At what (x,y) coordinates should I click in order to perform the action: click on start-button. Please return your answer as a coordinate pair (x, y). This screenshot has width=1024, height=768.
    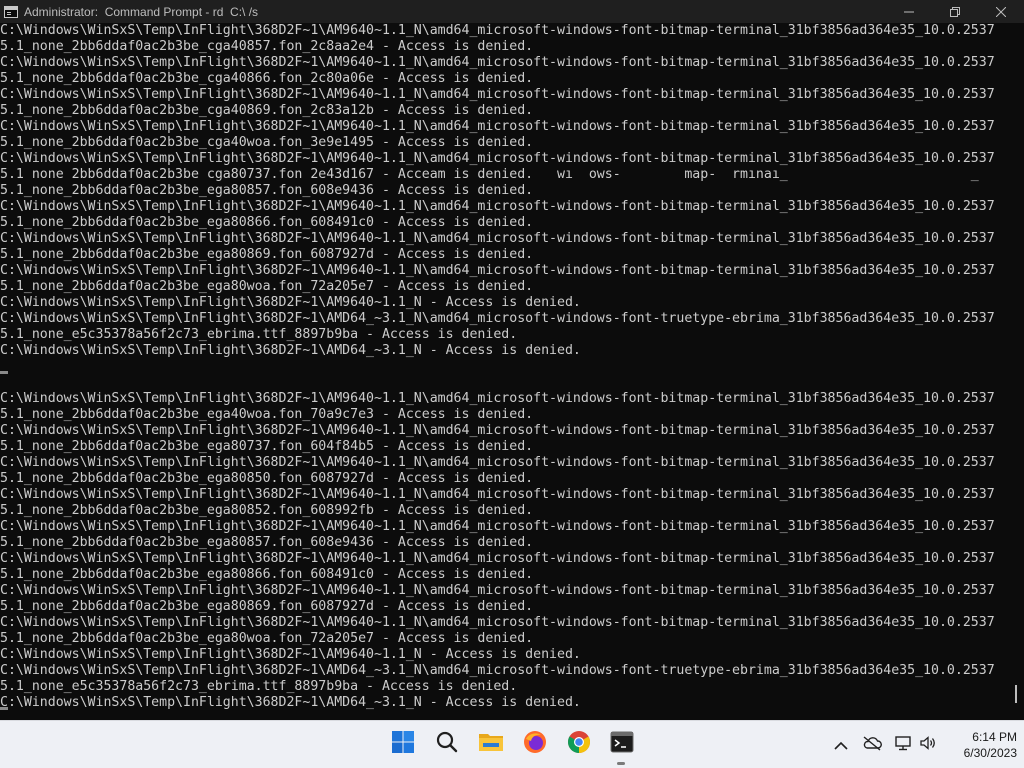
    Looking at the image, I should click on (403, 744).